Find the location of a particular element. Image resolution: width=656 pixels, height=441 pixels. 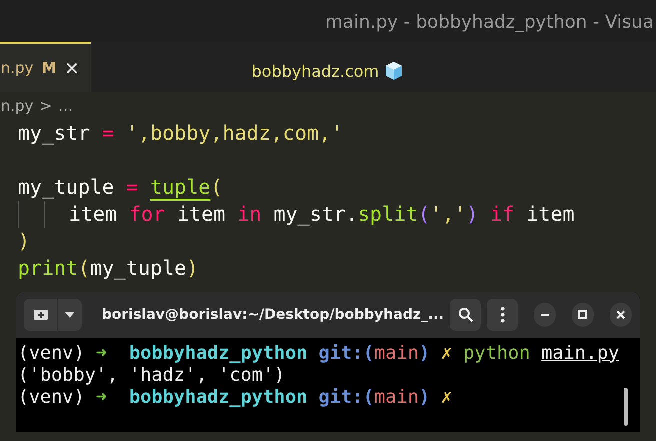

new-tab-icon is located at coordinates (40, 315).